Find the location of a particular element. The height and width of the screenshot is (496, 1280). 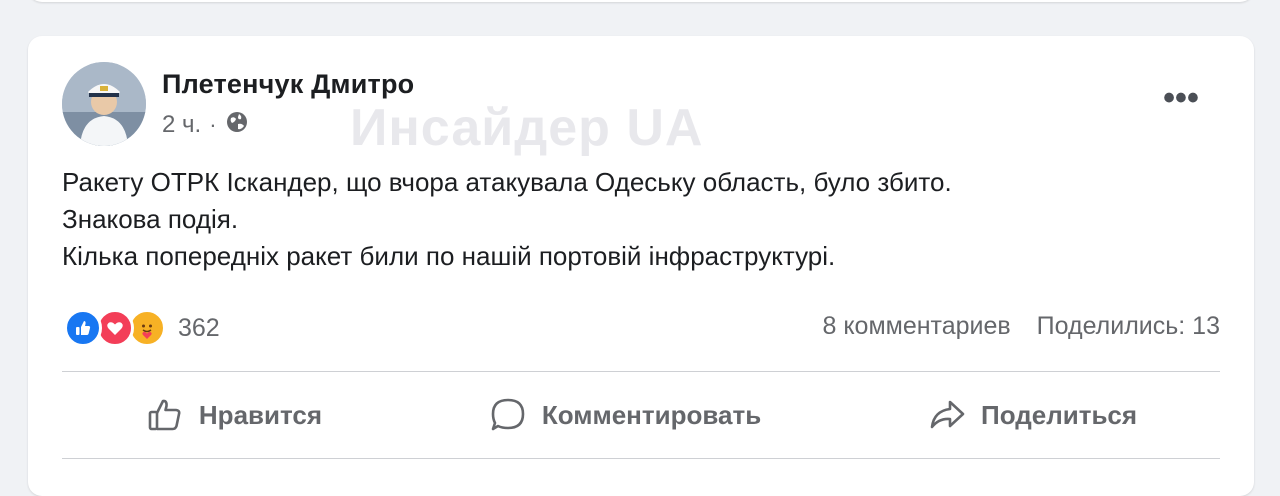

like-button-label: Нравится is located at coordinates (260, 414).